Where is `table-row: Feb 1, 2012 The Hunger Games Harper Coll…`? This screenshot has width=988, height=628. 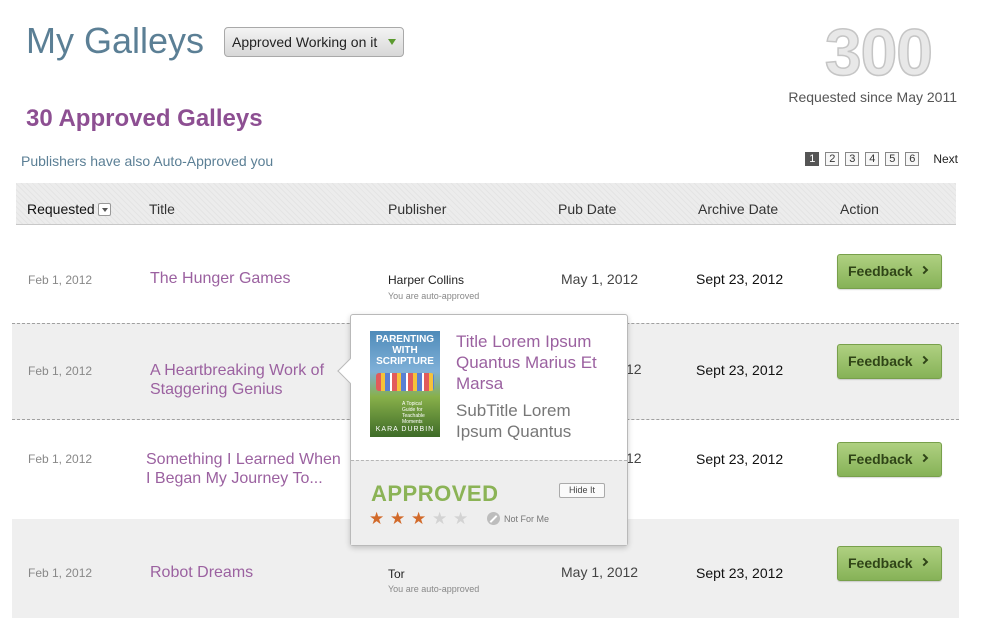
table-row: Feb 1, 2012 The Hunger Games Harper Coll… is located at coordinates (485, 274).